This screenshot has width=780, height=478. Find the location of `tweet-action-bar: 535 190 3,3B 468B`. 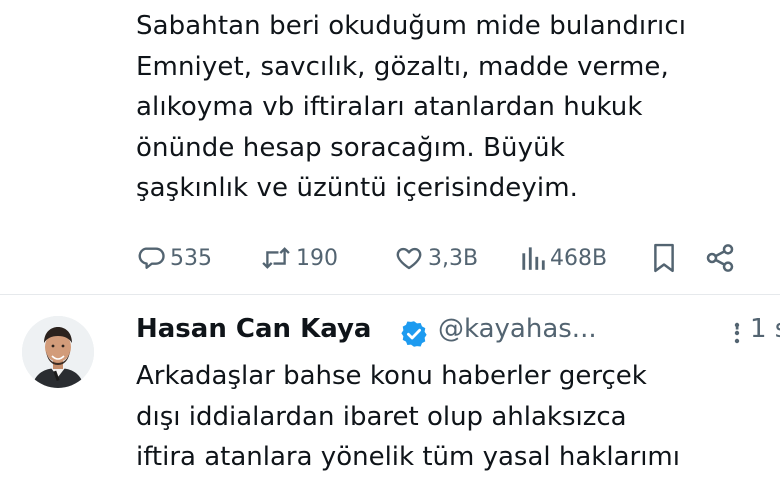

tweet-action-bar: 535 190 3,3B 468B is located at coordinates (441, 258).